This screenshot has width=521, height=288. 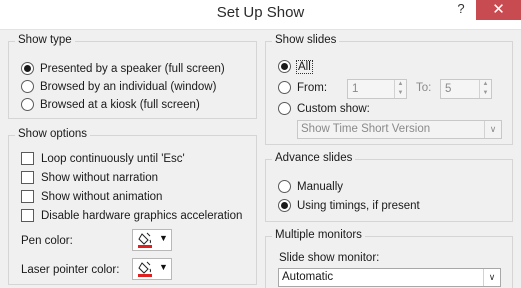 I want to click on from-value: 1, so click(x=355, y=89).